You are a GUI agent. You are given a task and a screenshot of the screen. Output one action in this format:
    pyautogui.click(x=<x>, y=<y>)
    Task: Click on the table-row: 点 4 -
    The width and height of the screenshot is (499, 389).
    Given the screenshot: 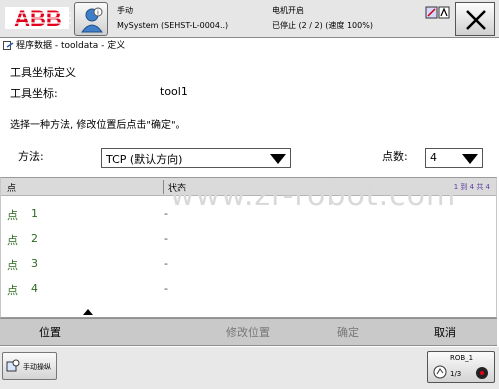 What is the action you would take?
    pyautogui.click(x=248, y=289)
    